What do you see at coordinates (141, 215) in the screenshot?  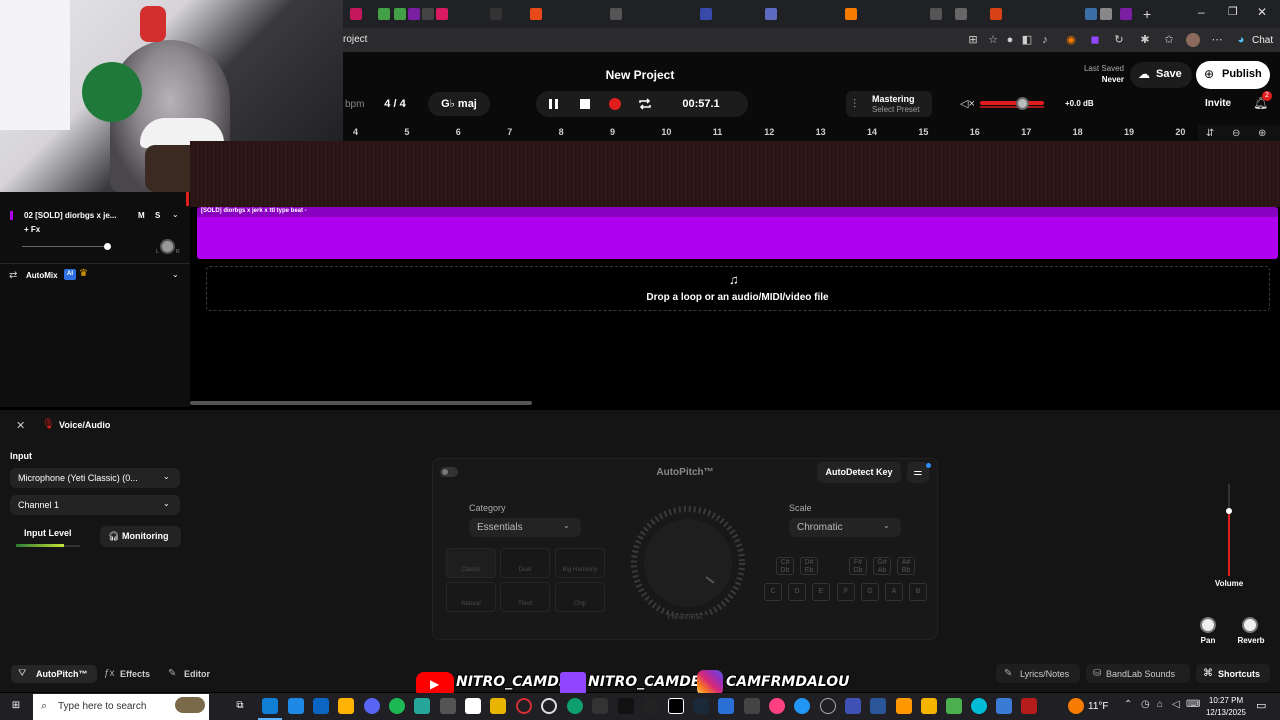 I see `mute-button: M` at bounding box center [141, 215].